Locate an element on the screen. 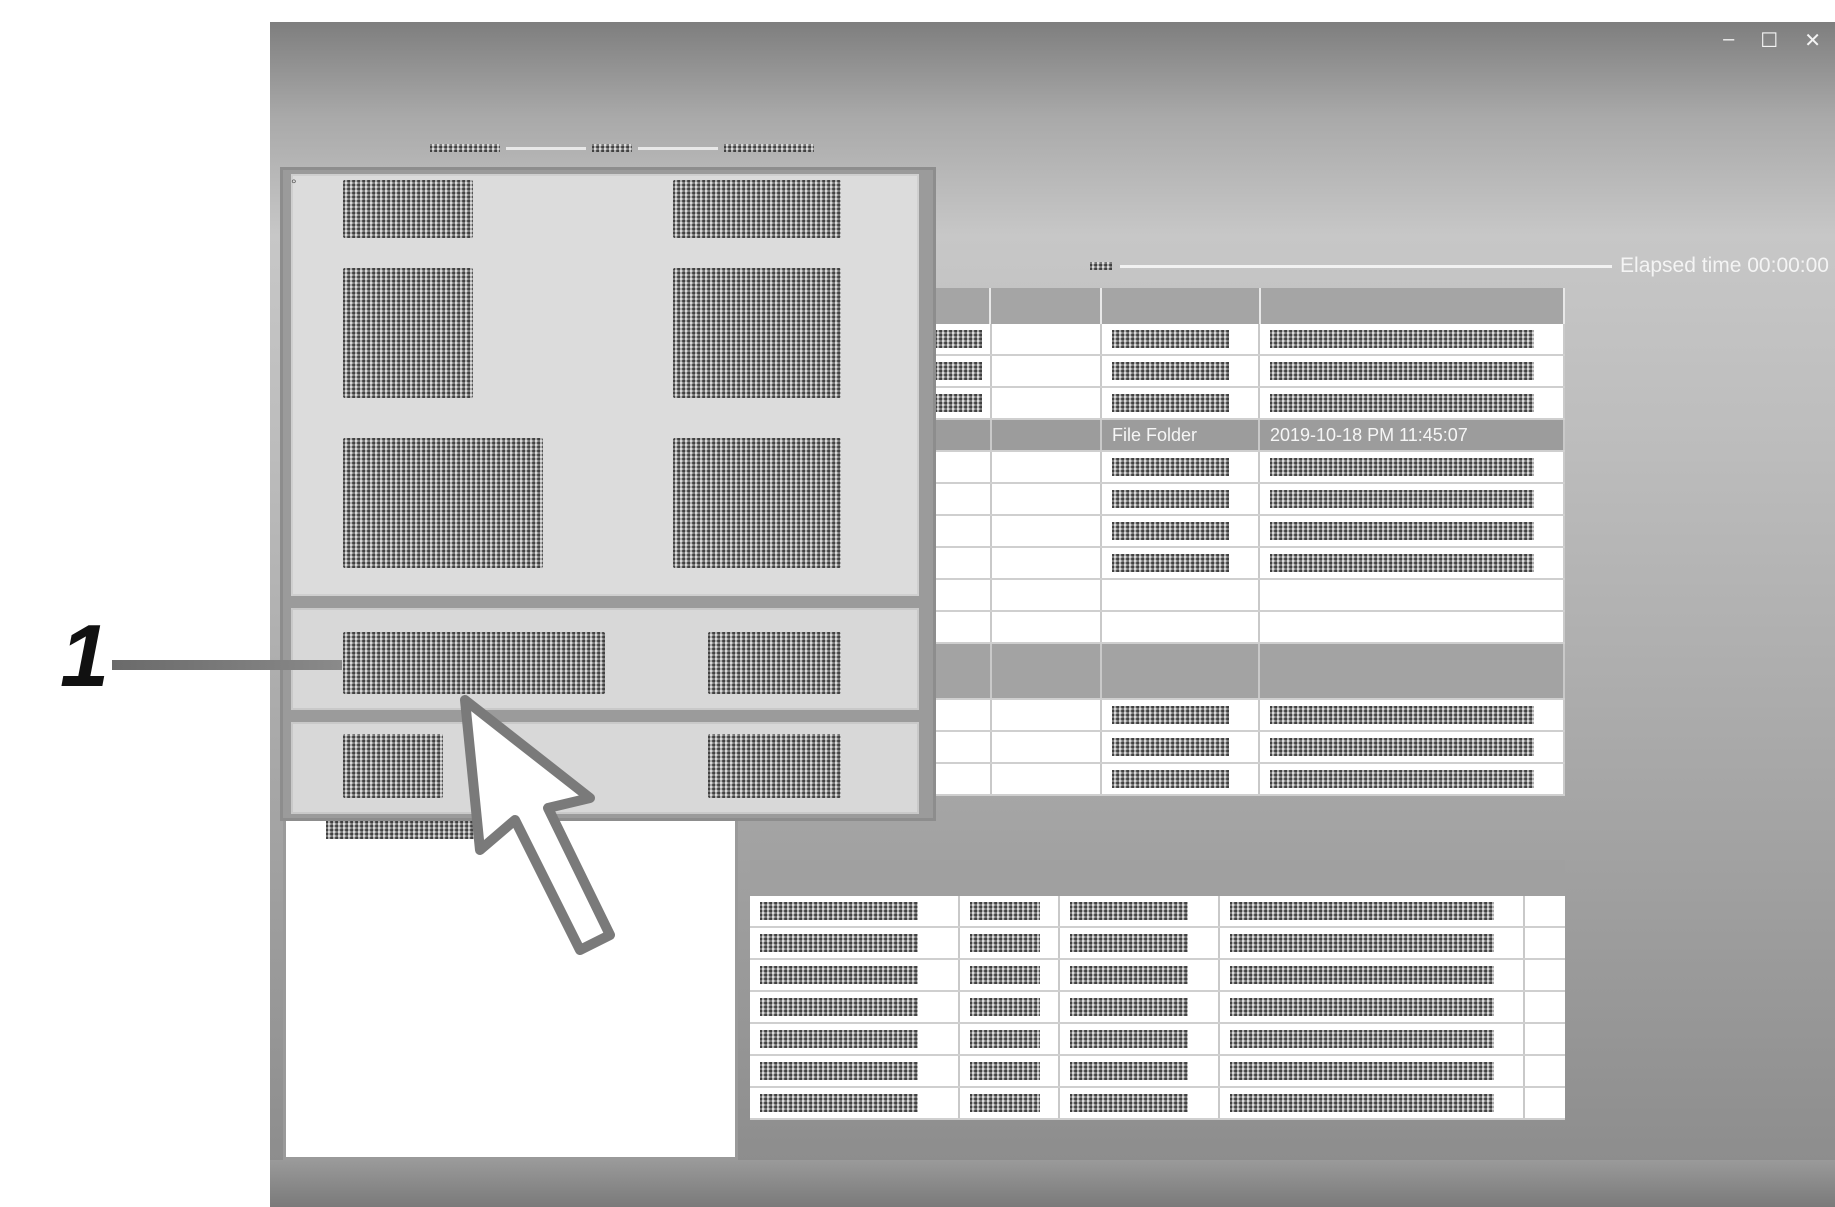 Image resolution: width=1835 pixels, height=1207 pixels. pointer-arrow-icon is located at coordinates (537, 825).